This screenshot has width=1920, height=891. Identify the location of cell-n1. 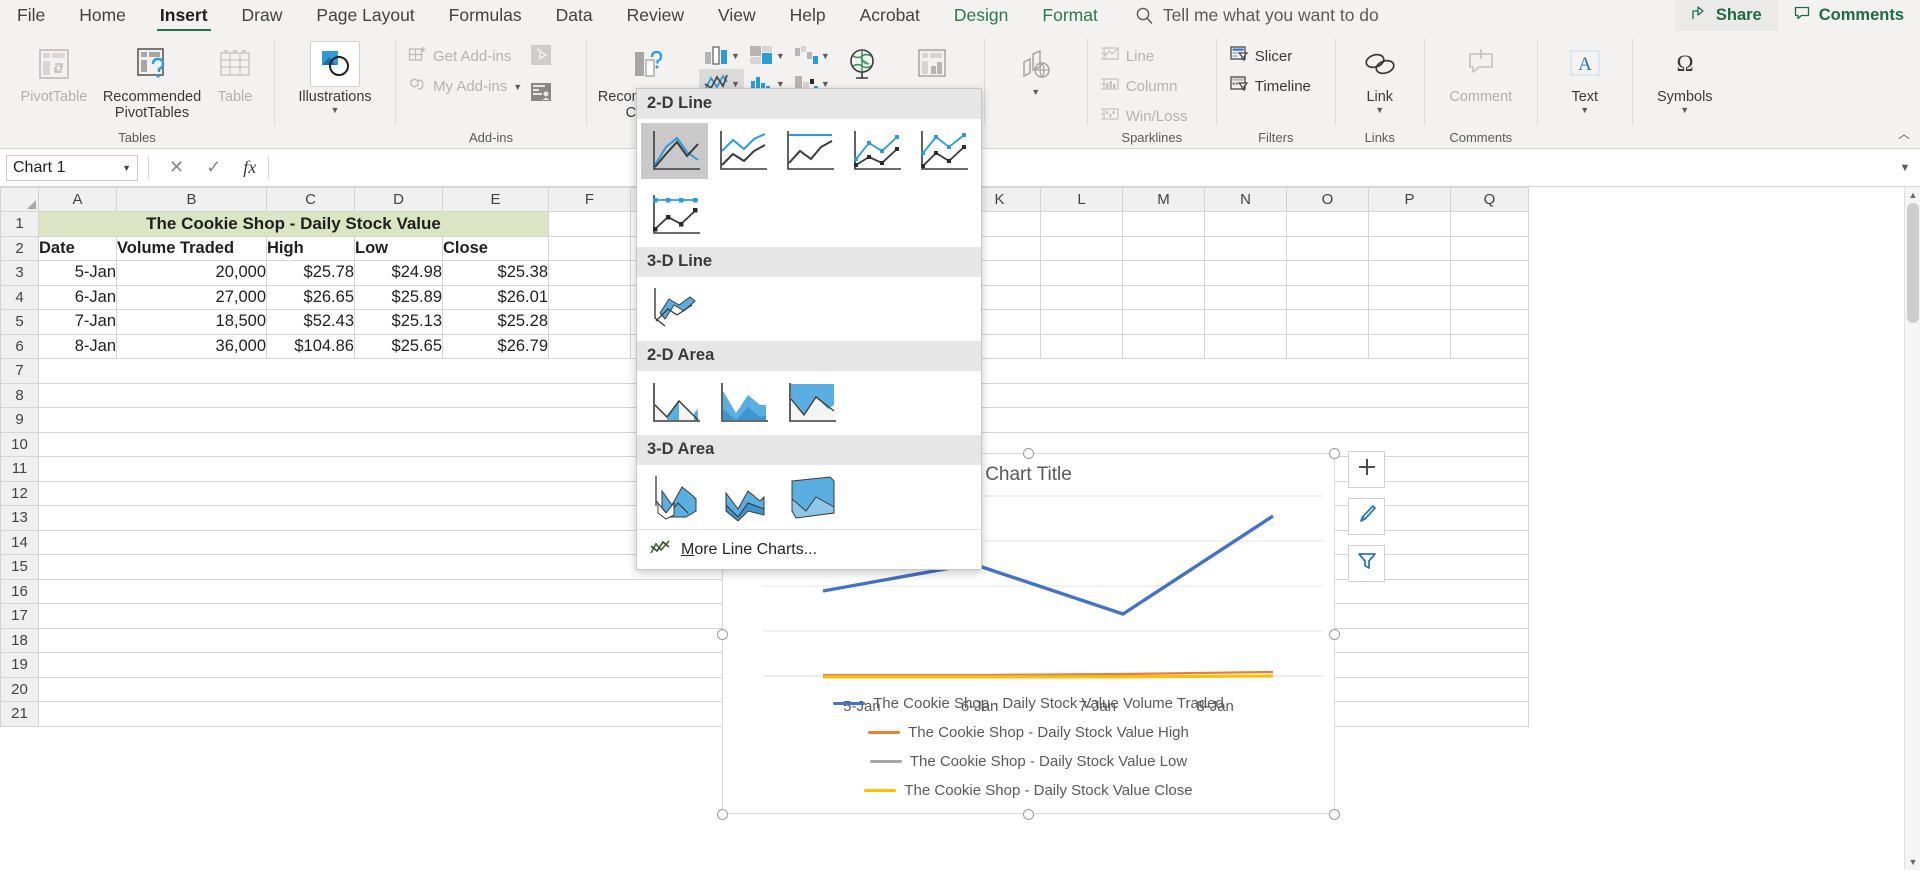
(1245, 224).